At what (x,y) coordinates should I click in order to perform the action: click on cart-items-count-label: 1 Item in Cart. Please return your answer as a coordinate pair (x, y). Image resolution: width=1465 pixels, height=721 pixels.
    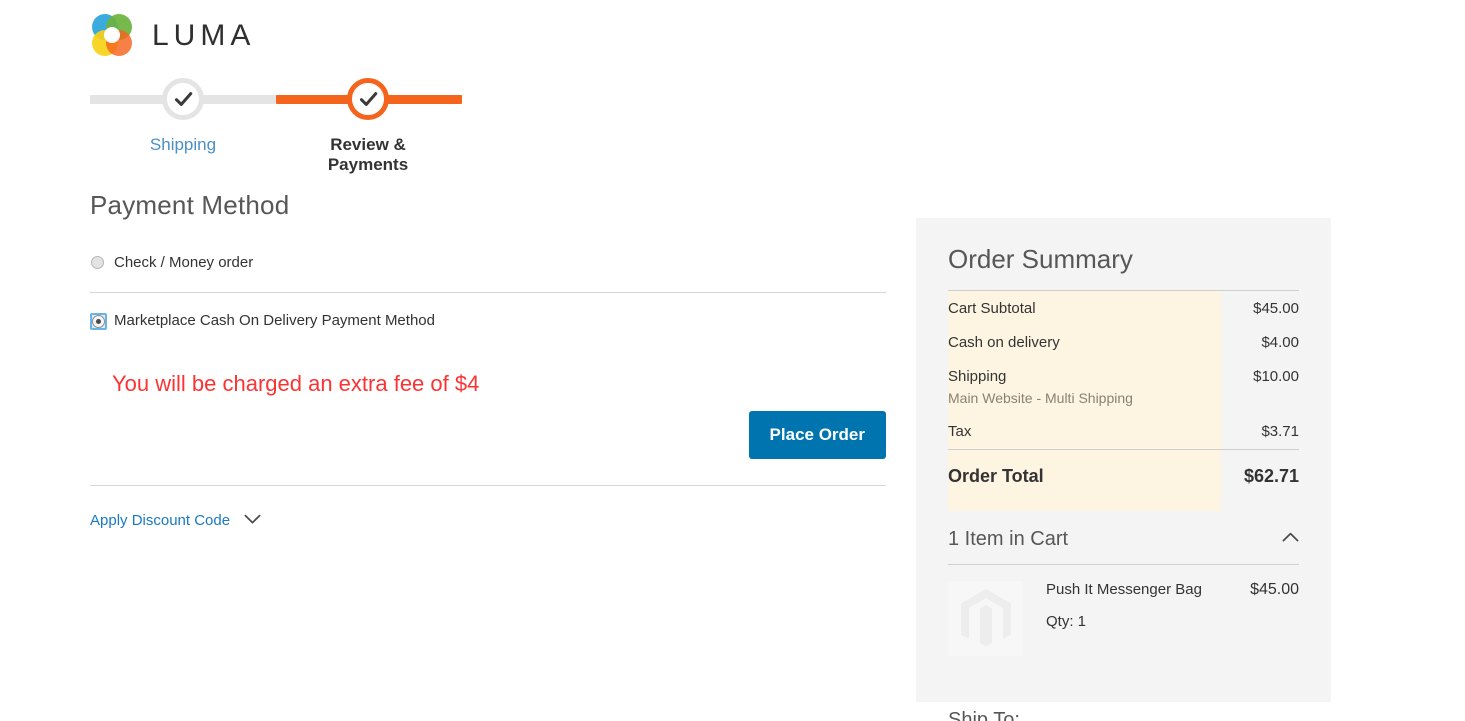
    Looking at the image, I should click on (1008, 539).